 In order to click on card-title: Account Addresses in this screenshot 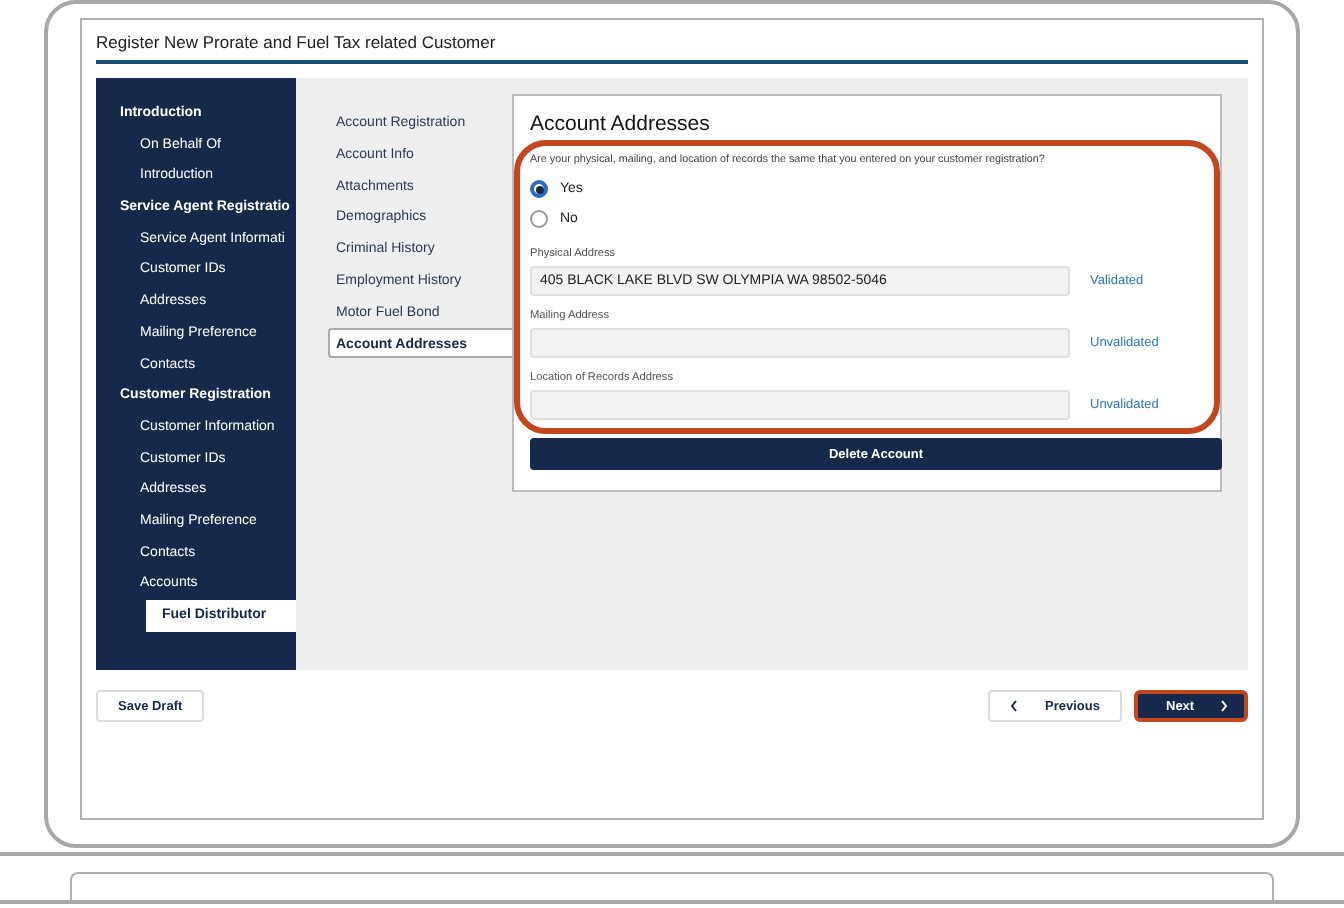, I will do `click(621, 124)`.